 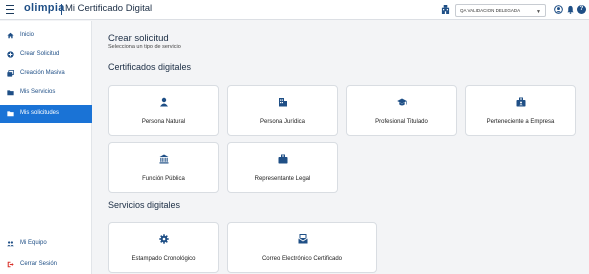 What do you see at coordinates (164, 159) in the screenshot?
I see `government-building-icon` at bounding box center [164, 159].